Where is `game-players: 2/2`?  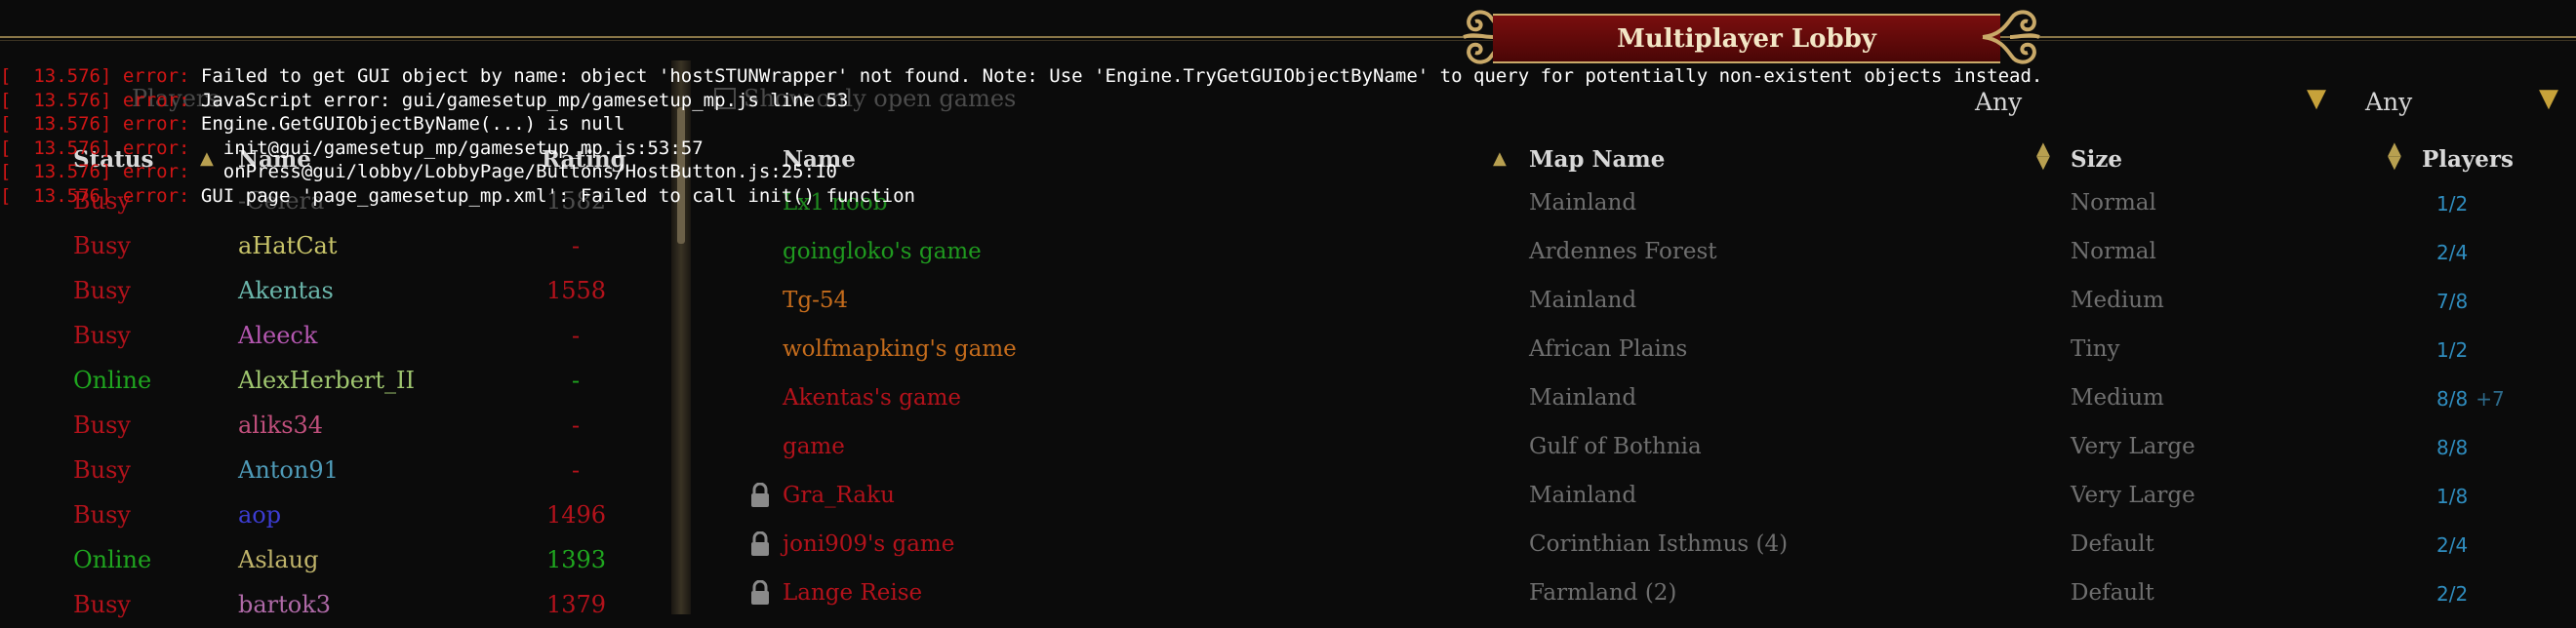 game-players: 2/2 is located at coordinates (2455, 594).